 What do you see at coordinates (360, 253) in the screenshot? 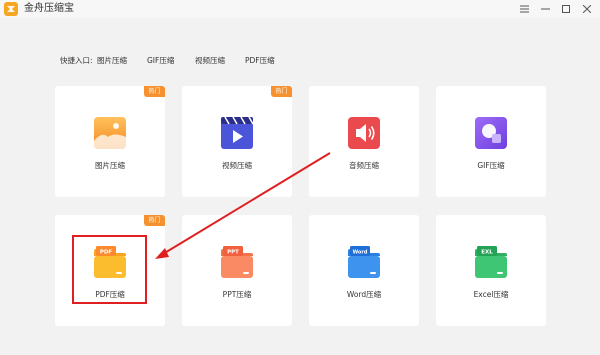
I see `svg-text: Word` at bounding box center [360, 253].